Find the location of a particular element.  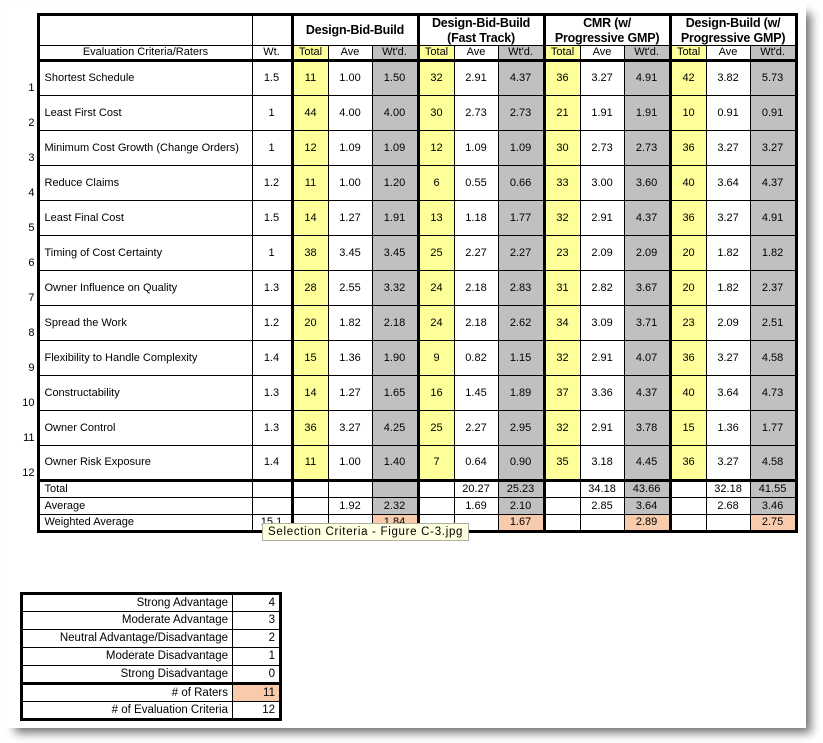

group-header-label: Design-Build (w/ Progressive GMP) is located at coordinates (733, 30).